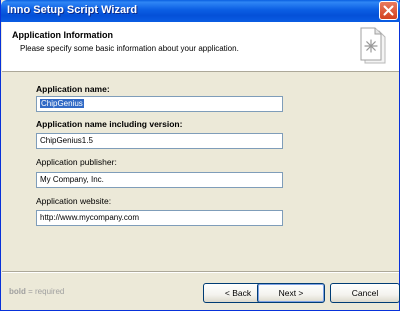 The width and height of the screenshot is (400, 311). What do you see at coordinates (373, 45) in the screenshot?
I see `wizard-document-icon` at bounding box center [373, 45].